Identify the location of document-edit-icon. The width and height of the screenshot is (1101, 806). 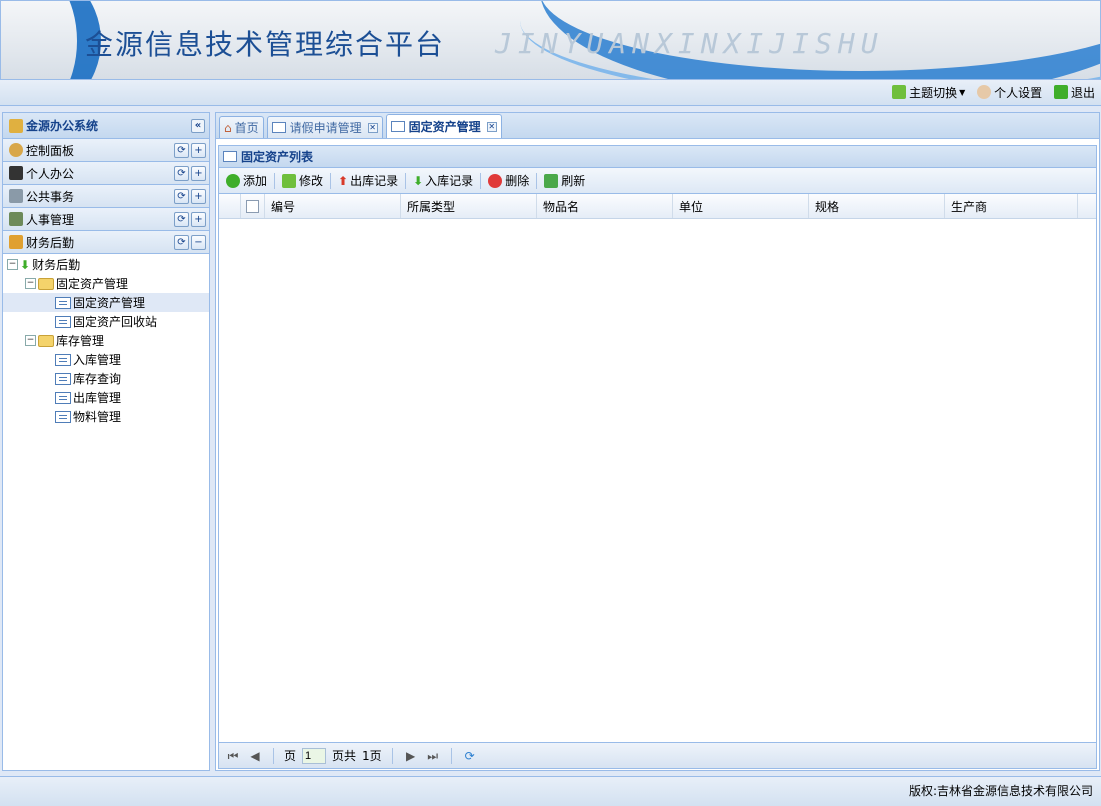
(16, 196).